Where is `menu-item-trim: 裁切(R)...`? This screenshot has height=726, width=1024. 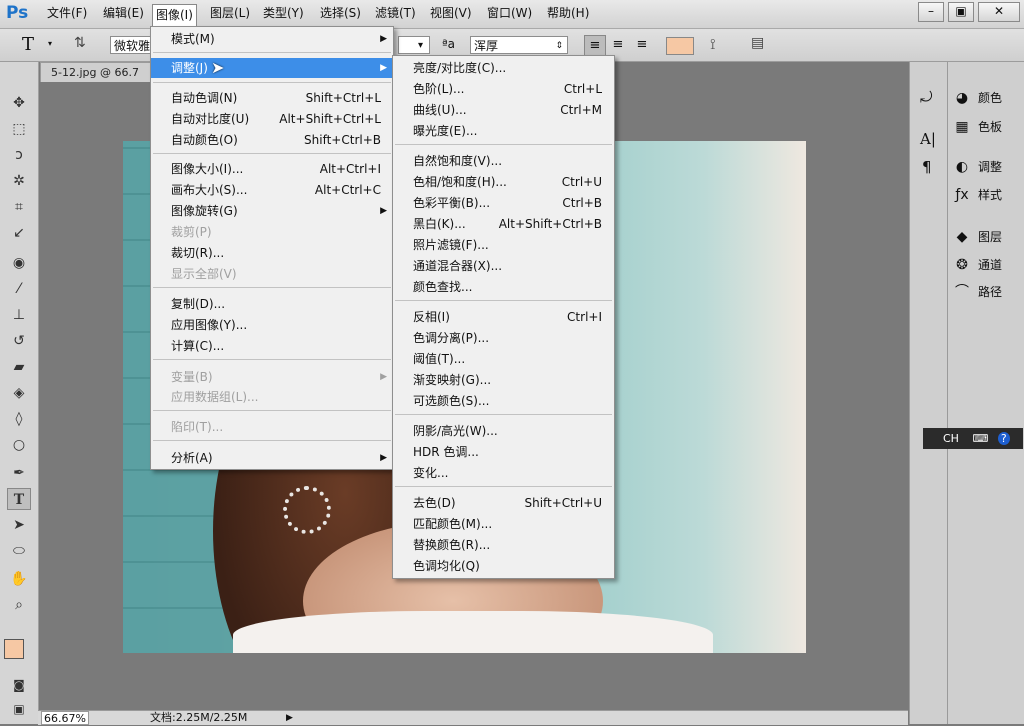 menu-item-trim: 裁切(R)... is located at coordinates (272, 253).